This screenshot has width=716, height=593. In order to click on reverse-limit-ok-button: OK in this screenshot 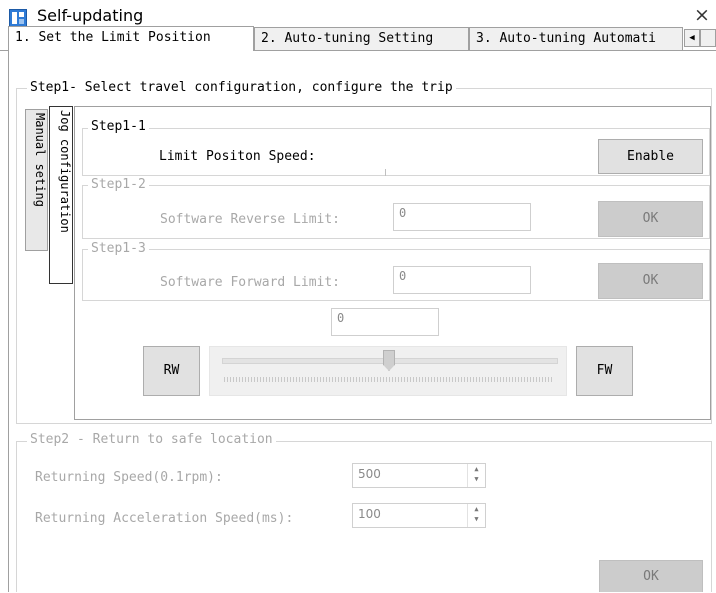, I will do `click(650, 219)`.